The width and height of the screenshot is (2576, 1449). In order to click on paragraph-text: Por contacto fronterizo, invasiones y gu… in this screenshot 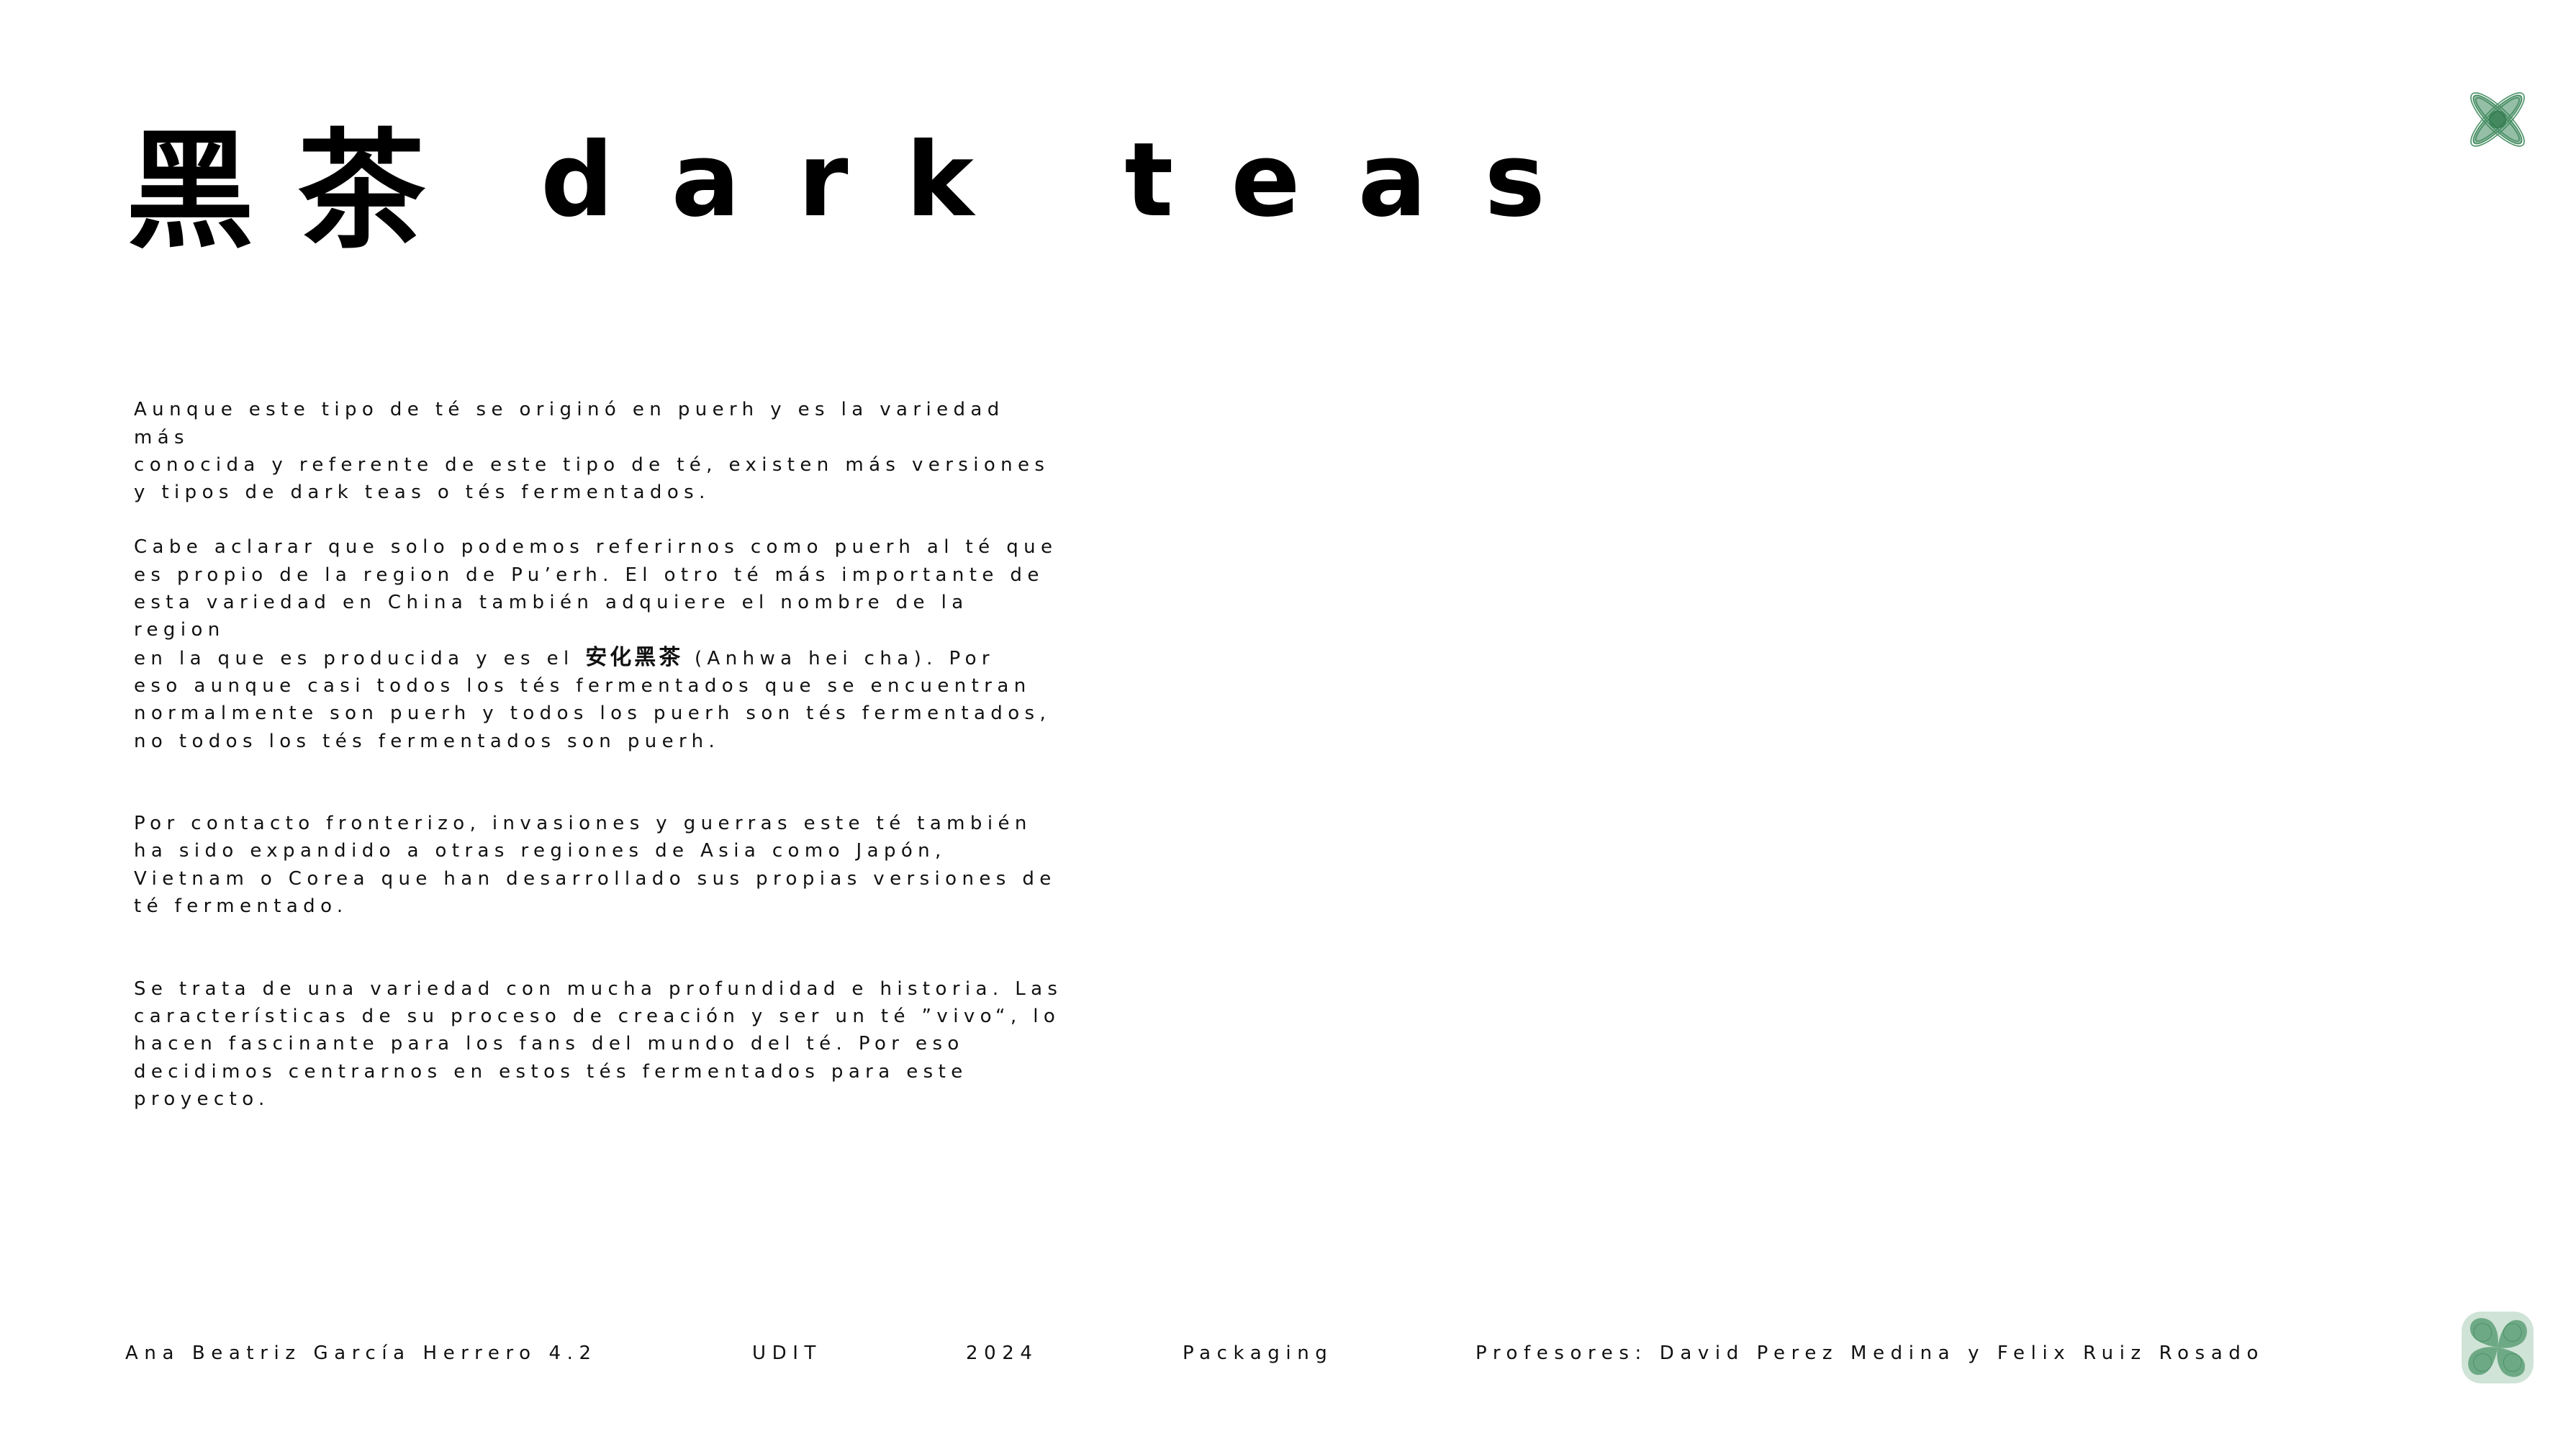, I will do `click(595, 865)`.